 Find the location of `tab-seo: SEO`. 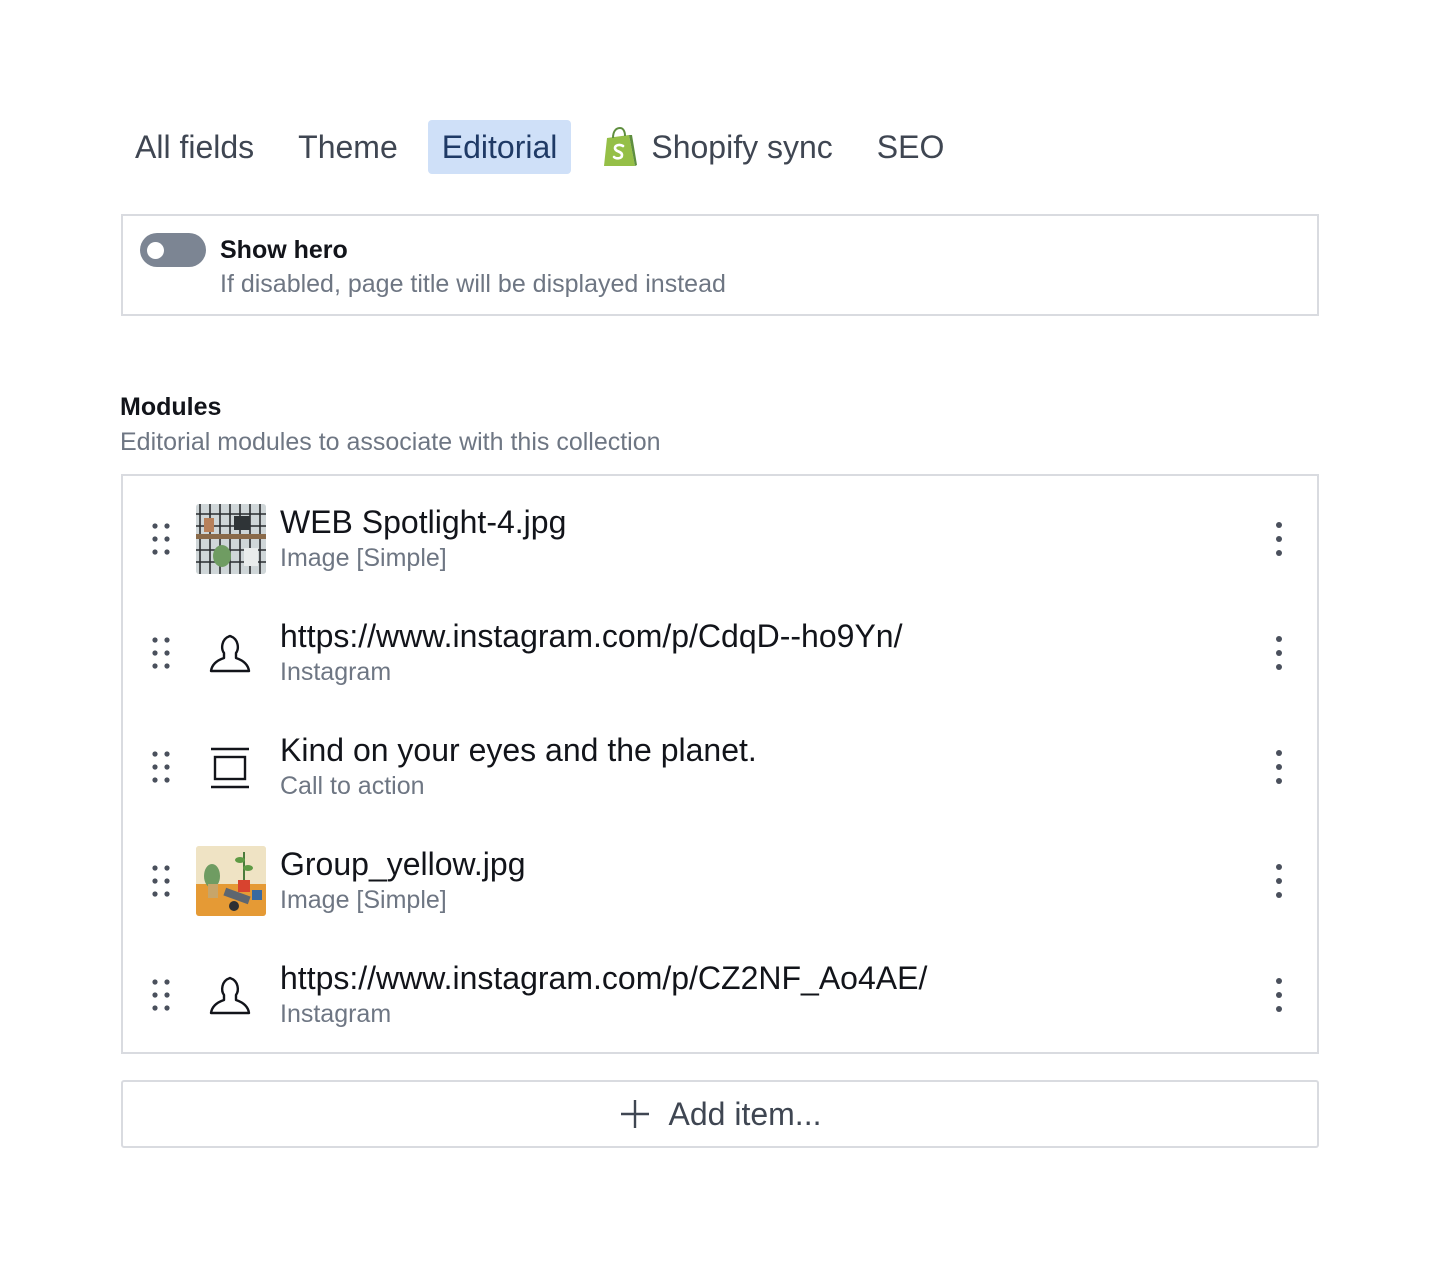

tab-seo: SEO is located at coordinates (911, 147).